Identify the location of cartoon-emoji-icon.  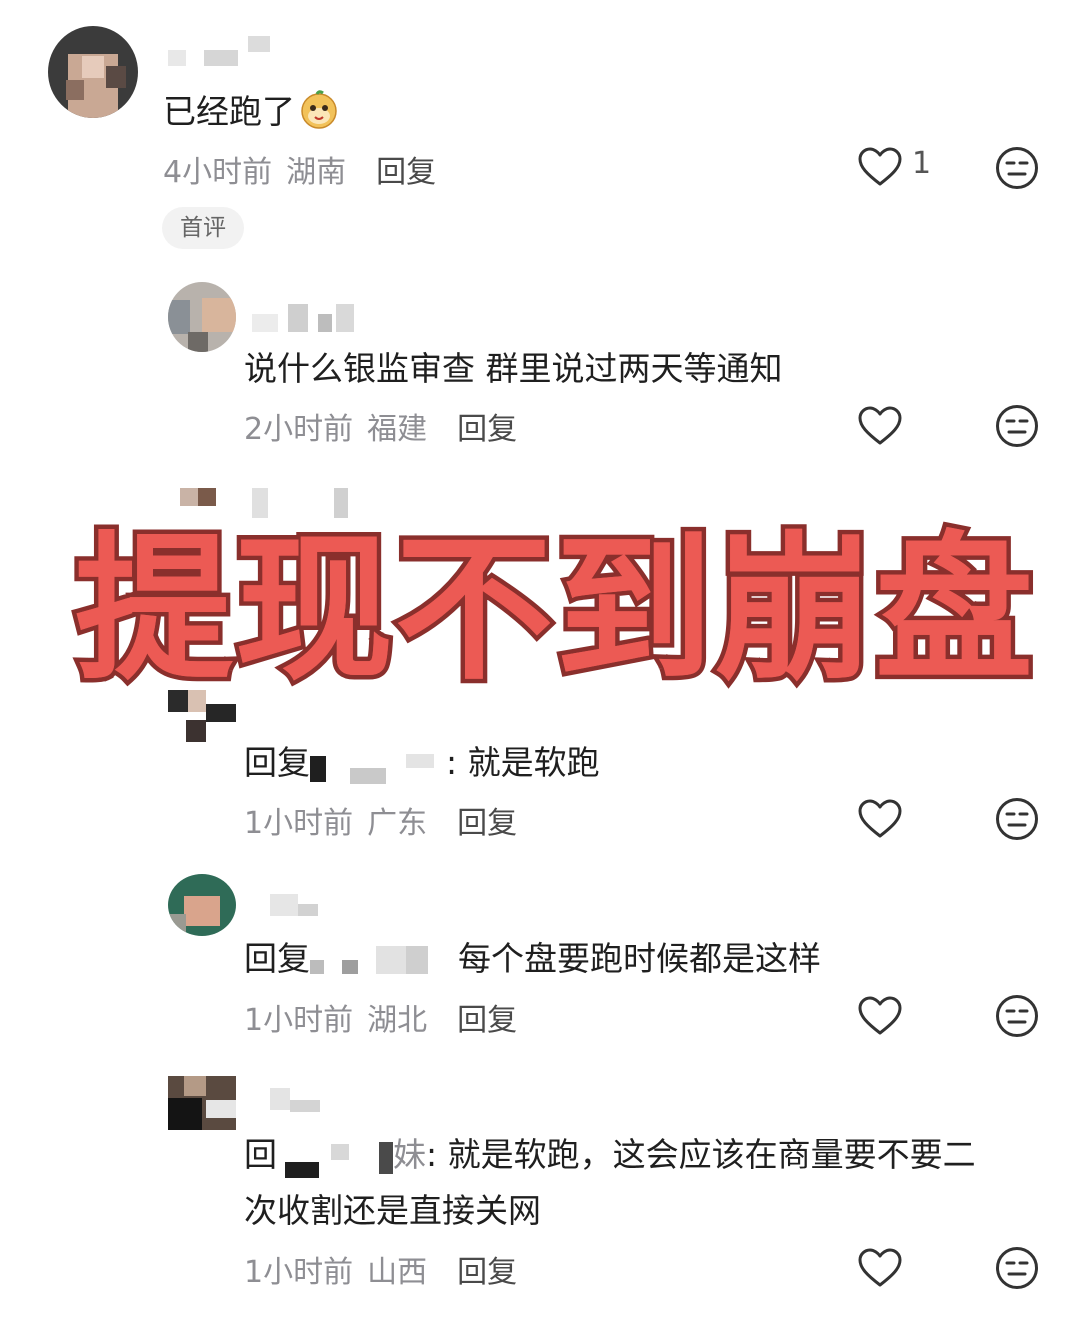
(319, 109).